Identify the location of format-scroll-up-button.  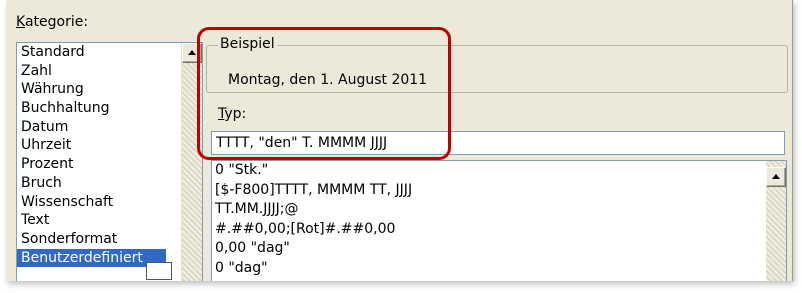
(776, 177).